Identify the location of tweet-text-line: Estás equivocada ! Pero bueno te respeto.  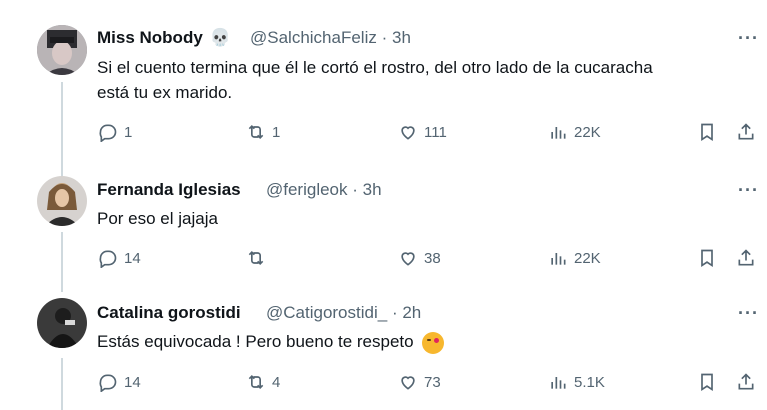
(255, 341).